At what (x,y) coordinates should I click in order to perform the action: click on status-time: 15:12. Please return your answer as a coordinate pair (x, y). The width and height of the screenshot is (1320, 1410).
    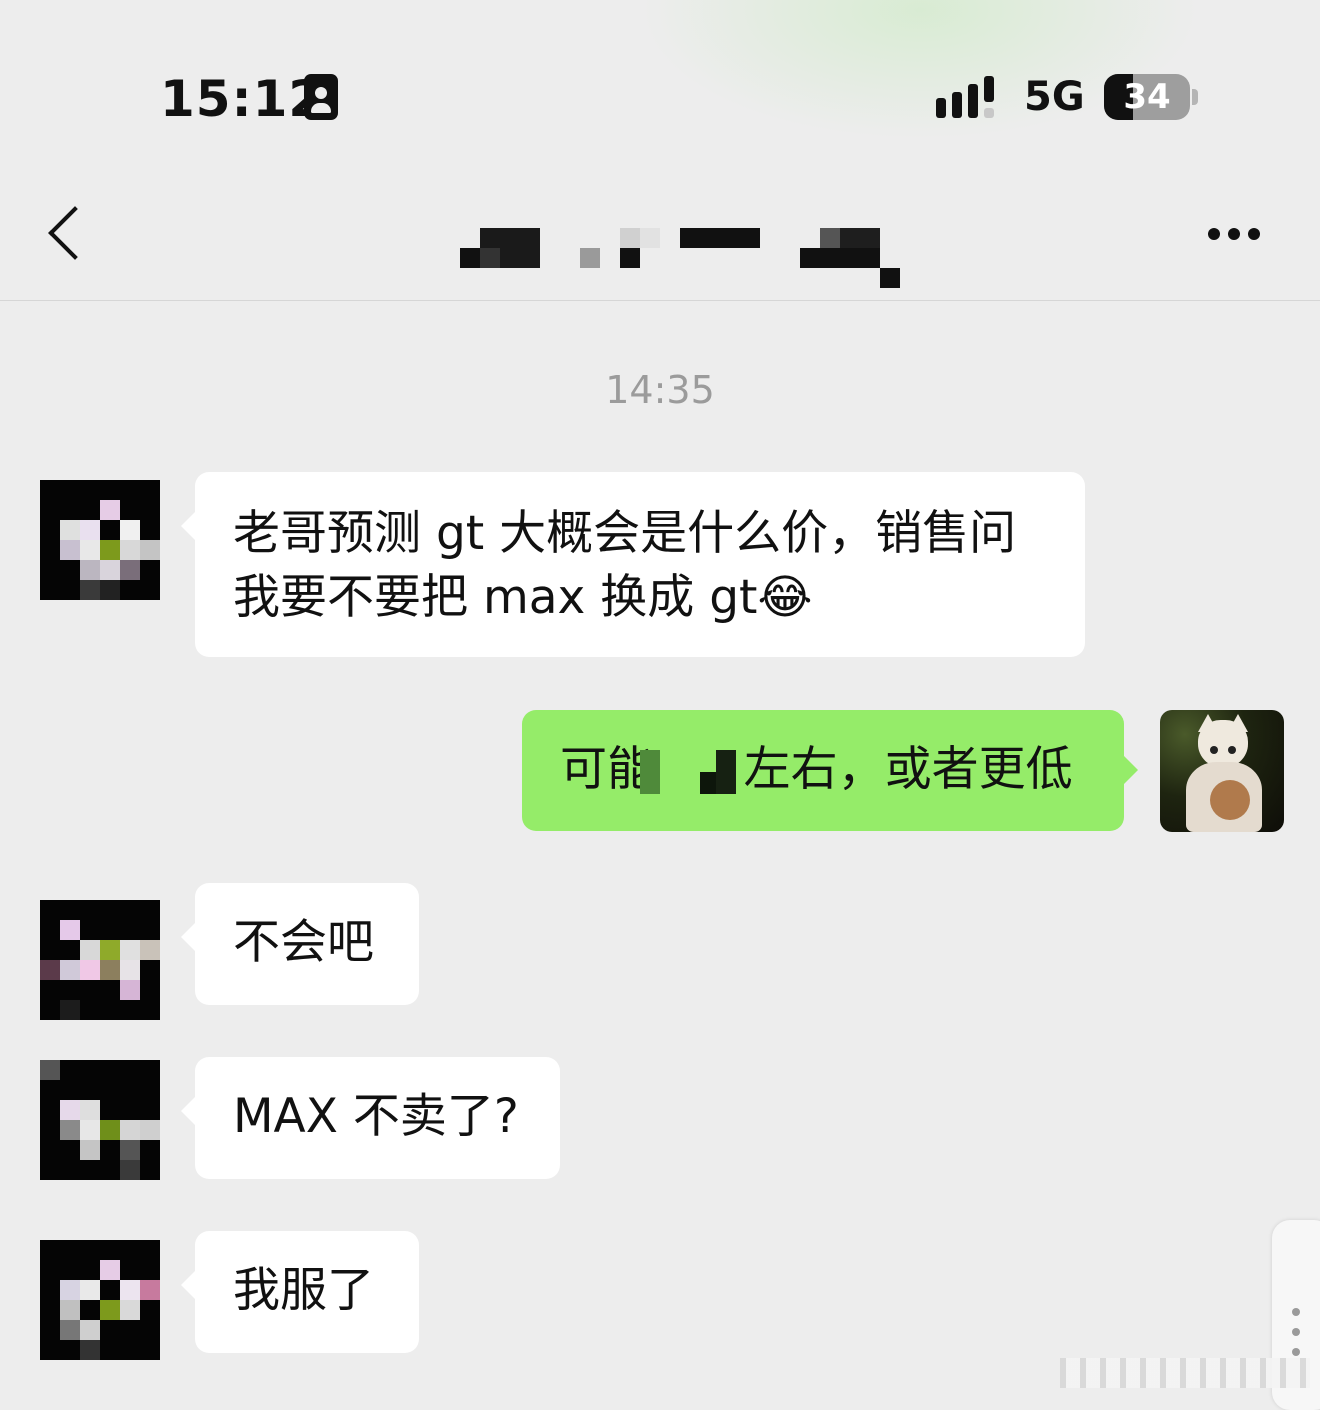
    Looking at the image, I should click on (242, 99).